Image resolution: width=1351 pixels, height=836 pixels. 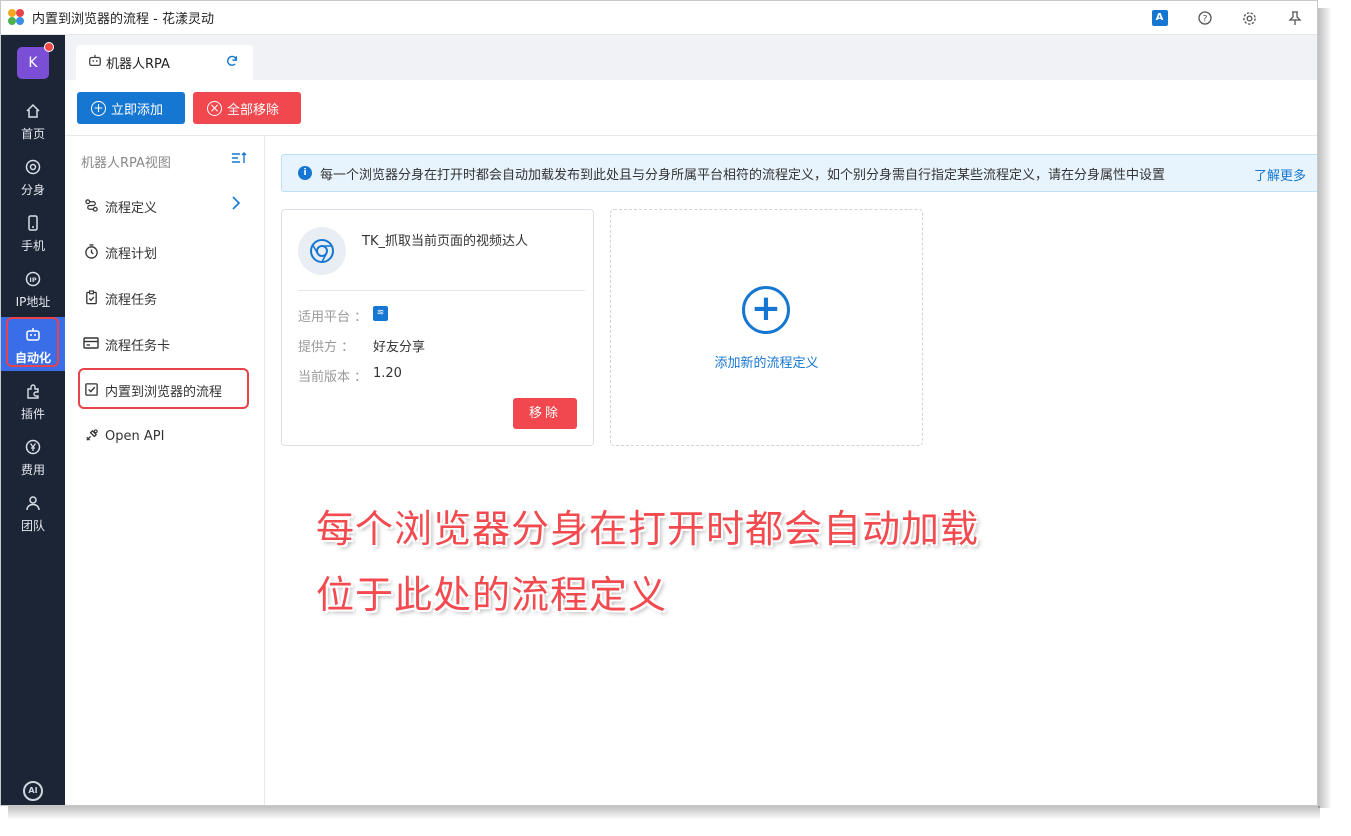 I want to click on svg-text: IP, so click(x=32, y=280).